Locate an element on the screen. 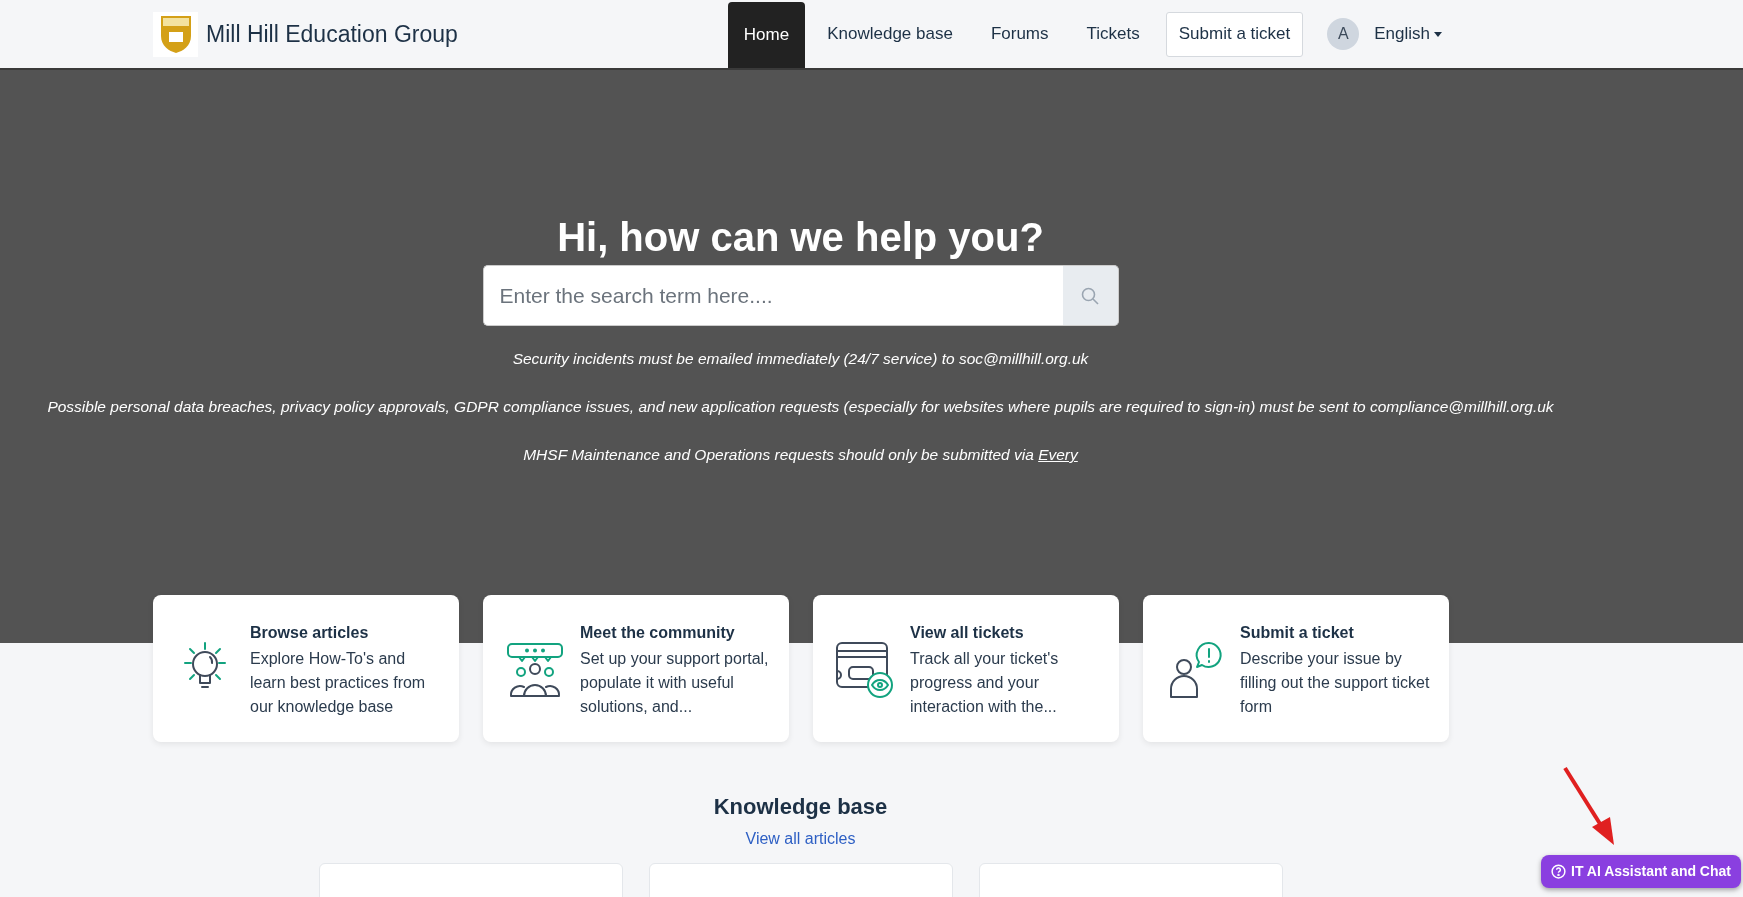 The height and width of the screenshot is (897, 1743). ticket-stack-icon is located at coordinates (865, 670).